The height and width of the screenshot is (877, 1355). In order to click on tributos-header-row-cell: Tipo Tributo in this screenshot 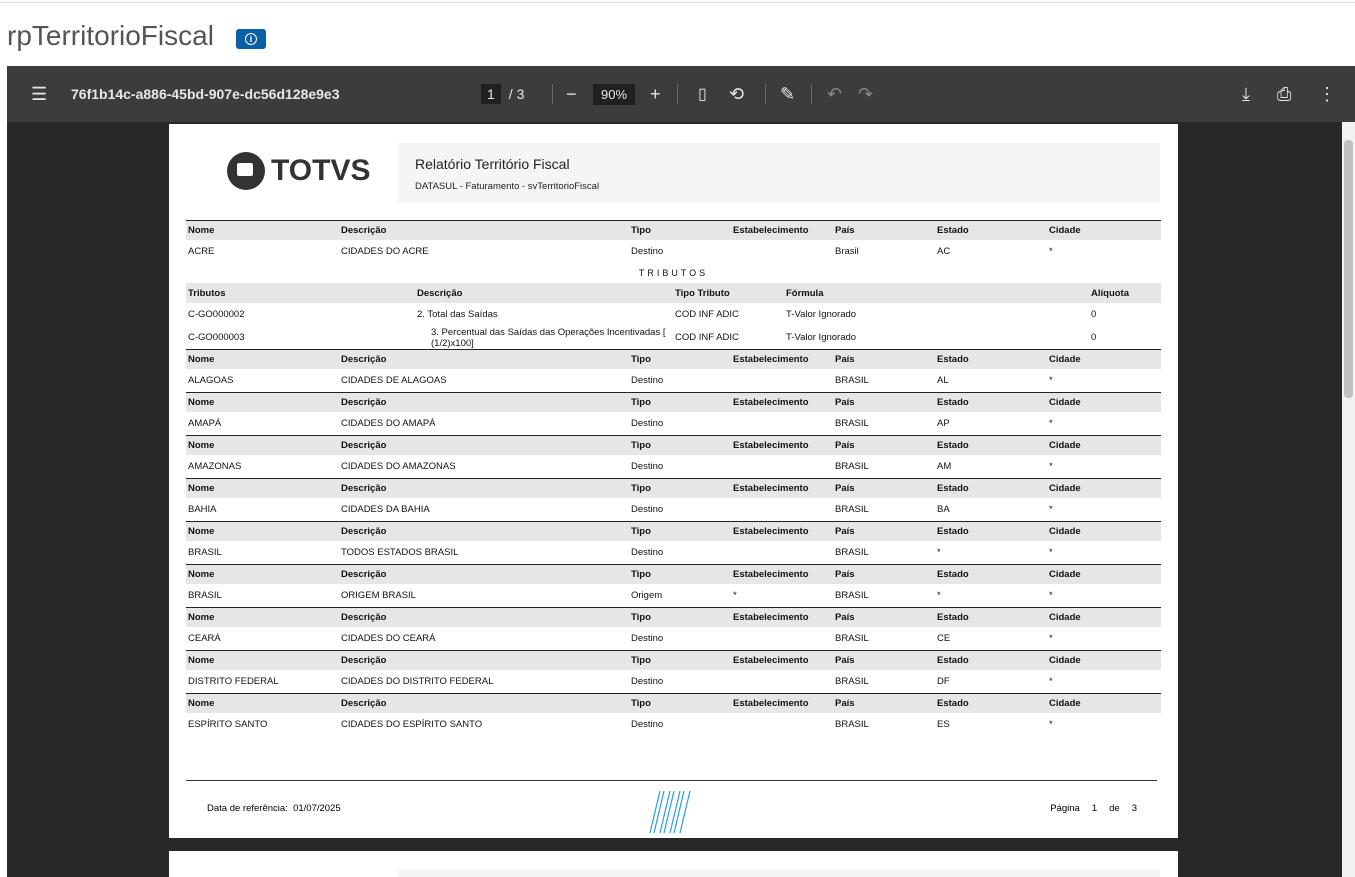, I will do `click(702, 293)`.